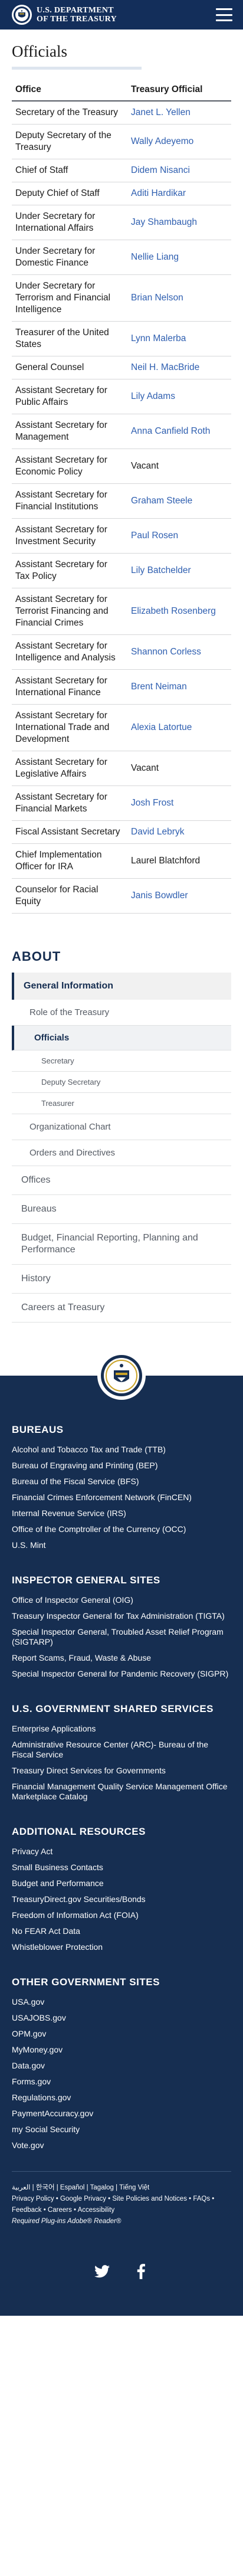 The width and height of the screenshot is (243, 2576). I want to click on official-cell: Vacant, so click(179, 769).